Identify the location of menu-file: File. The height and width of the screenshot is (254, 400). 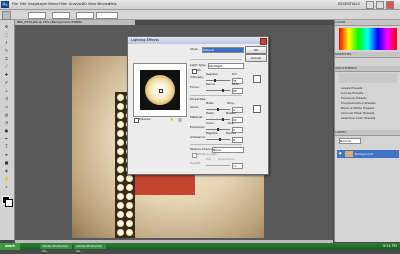
(15, 4).